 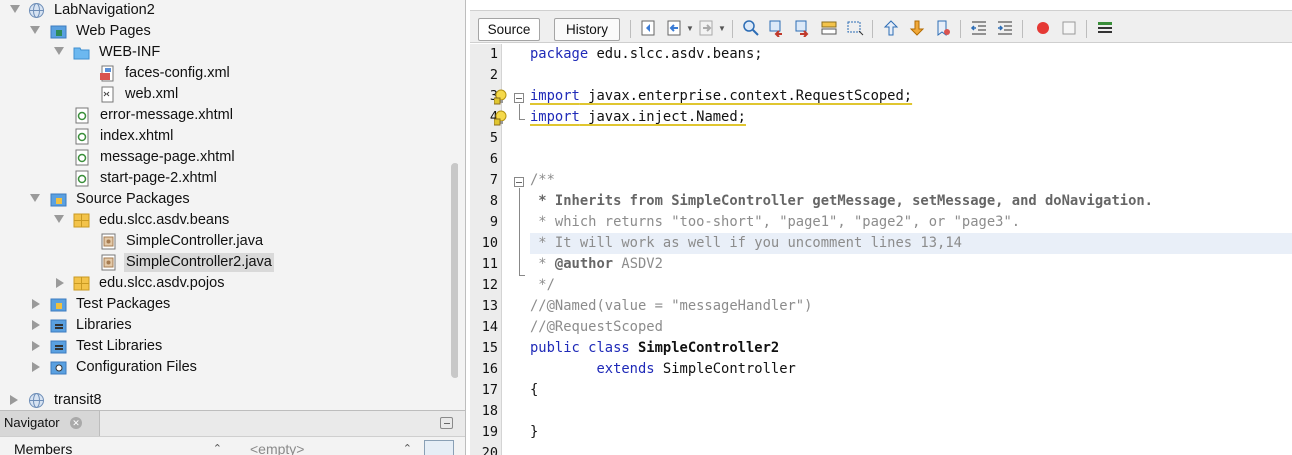 I want to click on tree-node-beans-package: edu.slcc.asdv.beans, so click(x=229, y=220).